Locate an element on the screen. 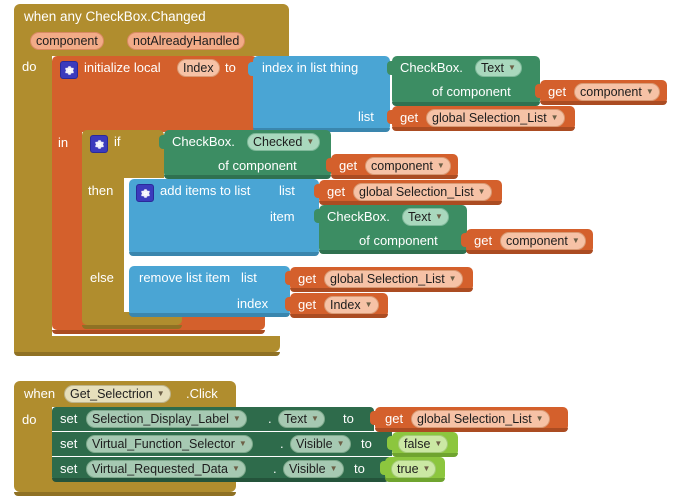  get-global-selection-list-label-4: global Selection_List is located at coordinates (474, 419).